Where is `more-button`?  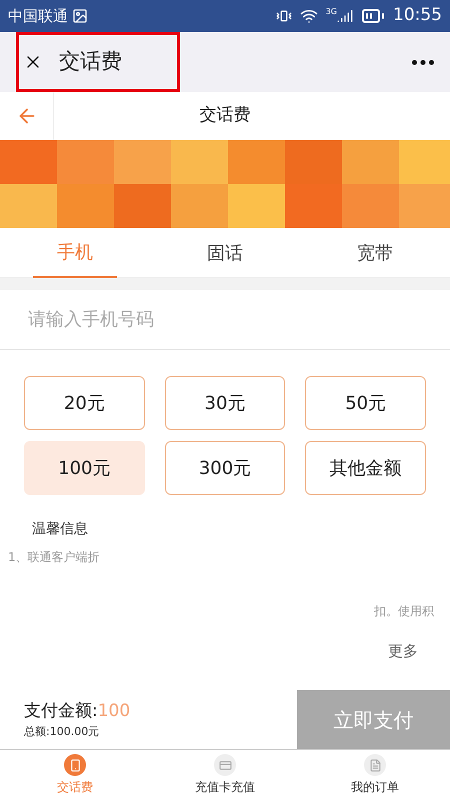 more-button is located at coordinates (423, 62).